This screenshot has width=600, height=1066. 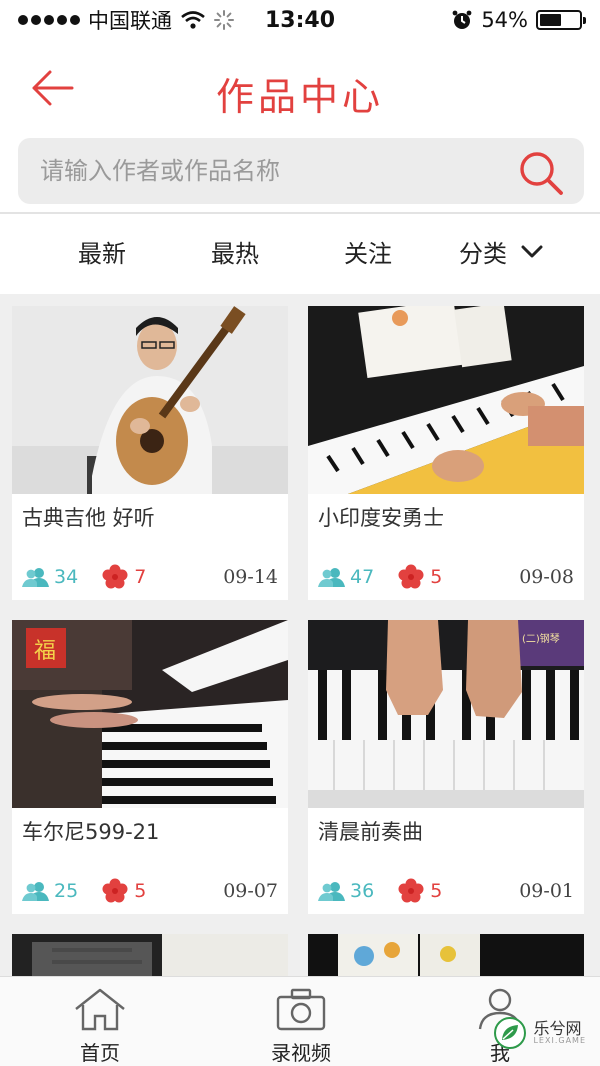 I want to click on work-card: 古典吉他 好听 34 7 09-14, so click(x=150, y=453).